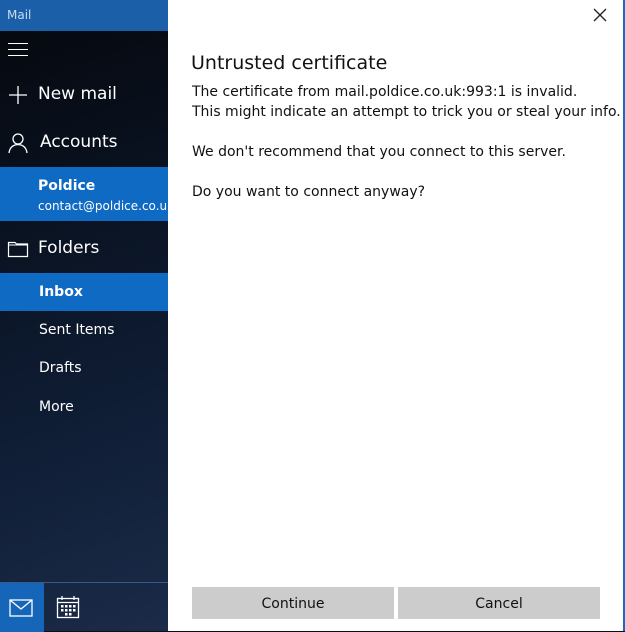 The height and width of the screenshot is (632, 625). Describe the element at coordinates (18, 50) in the screenshot. I see `hamburger-menu-button` at that location.